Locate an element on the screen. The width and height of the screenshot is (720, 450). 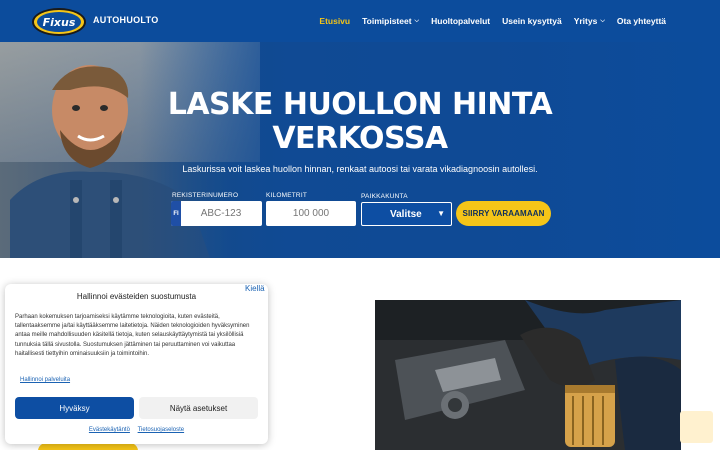
nav-item-toimipisteet: Toimipisteet ⌵ is located at coordinates (390, 21).